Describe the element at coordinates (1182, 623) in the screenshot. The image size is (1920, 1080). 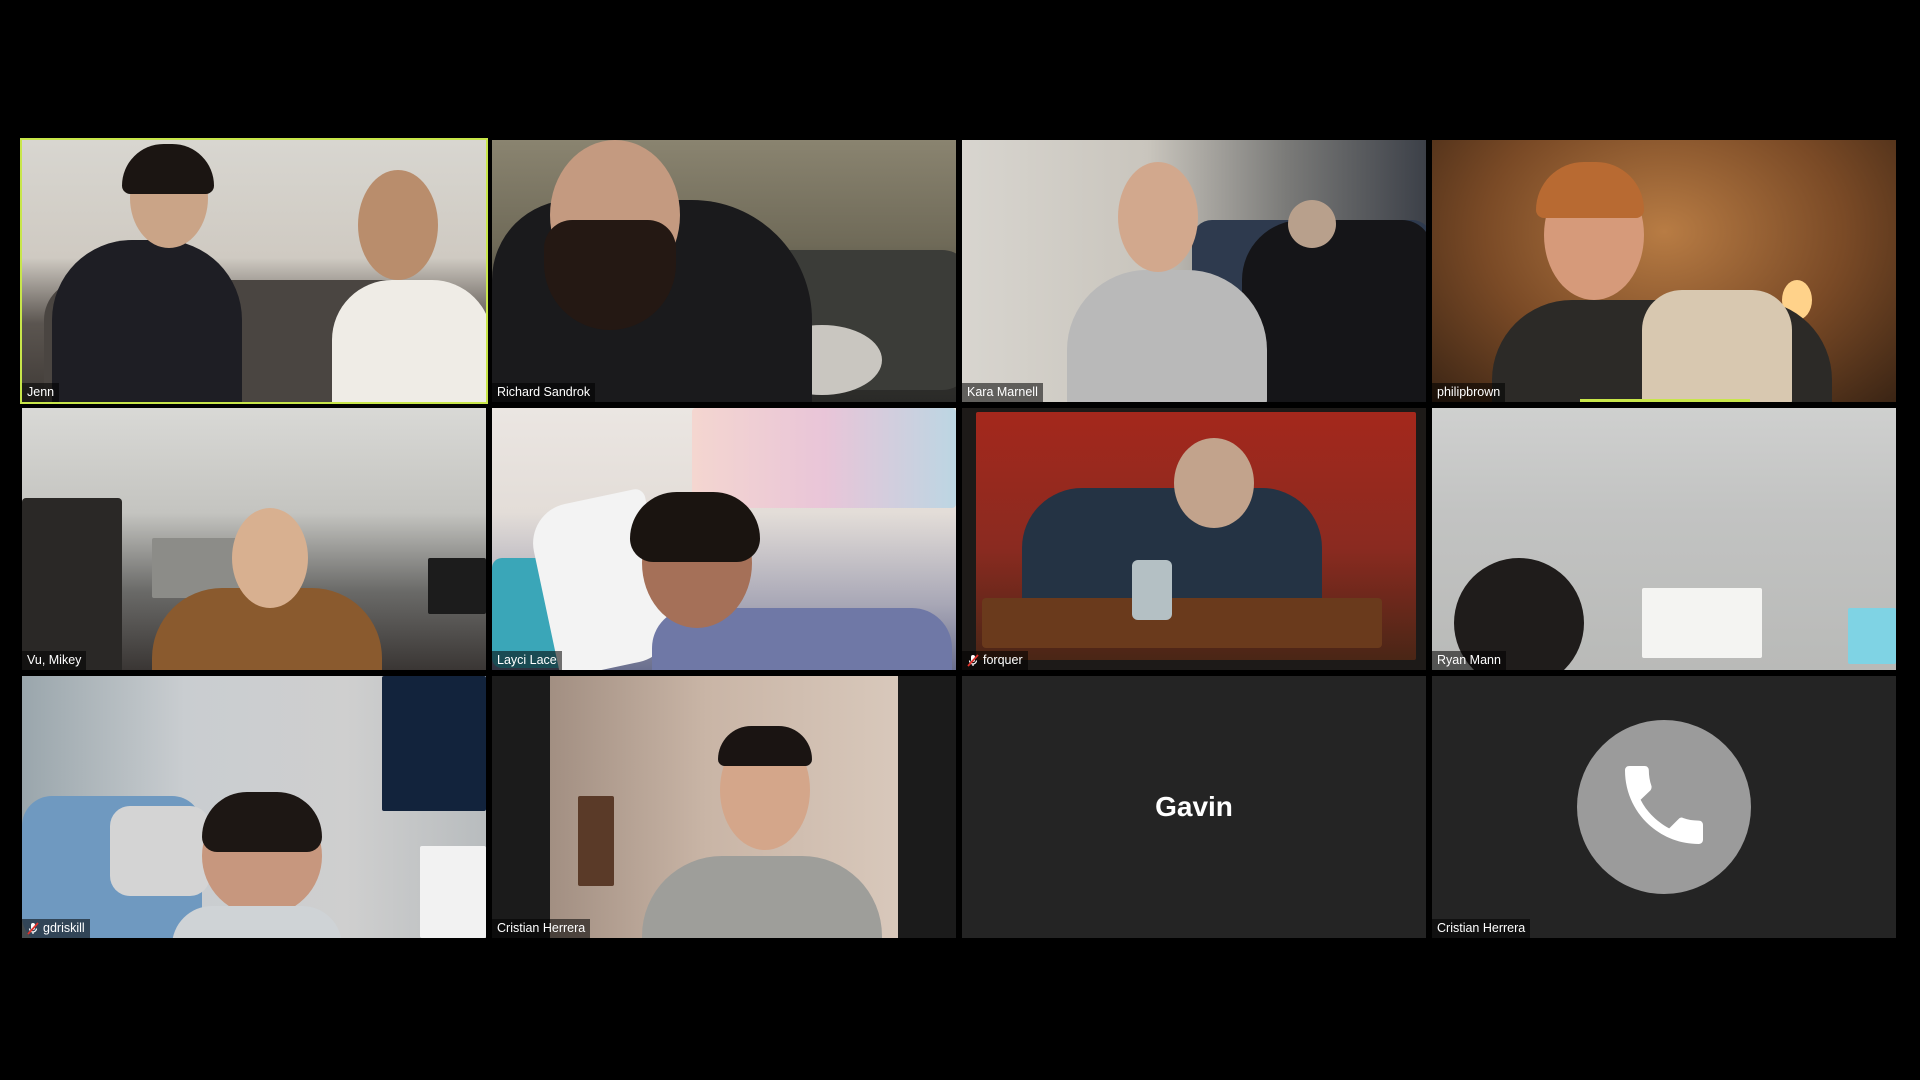
I see `table-shape` at that location.